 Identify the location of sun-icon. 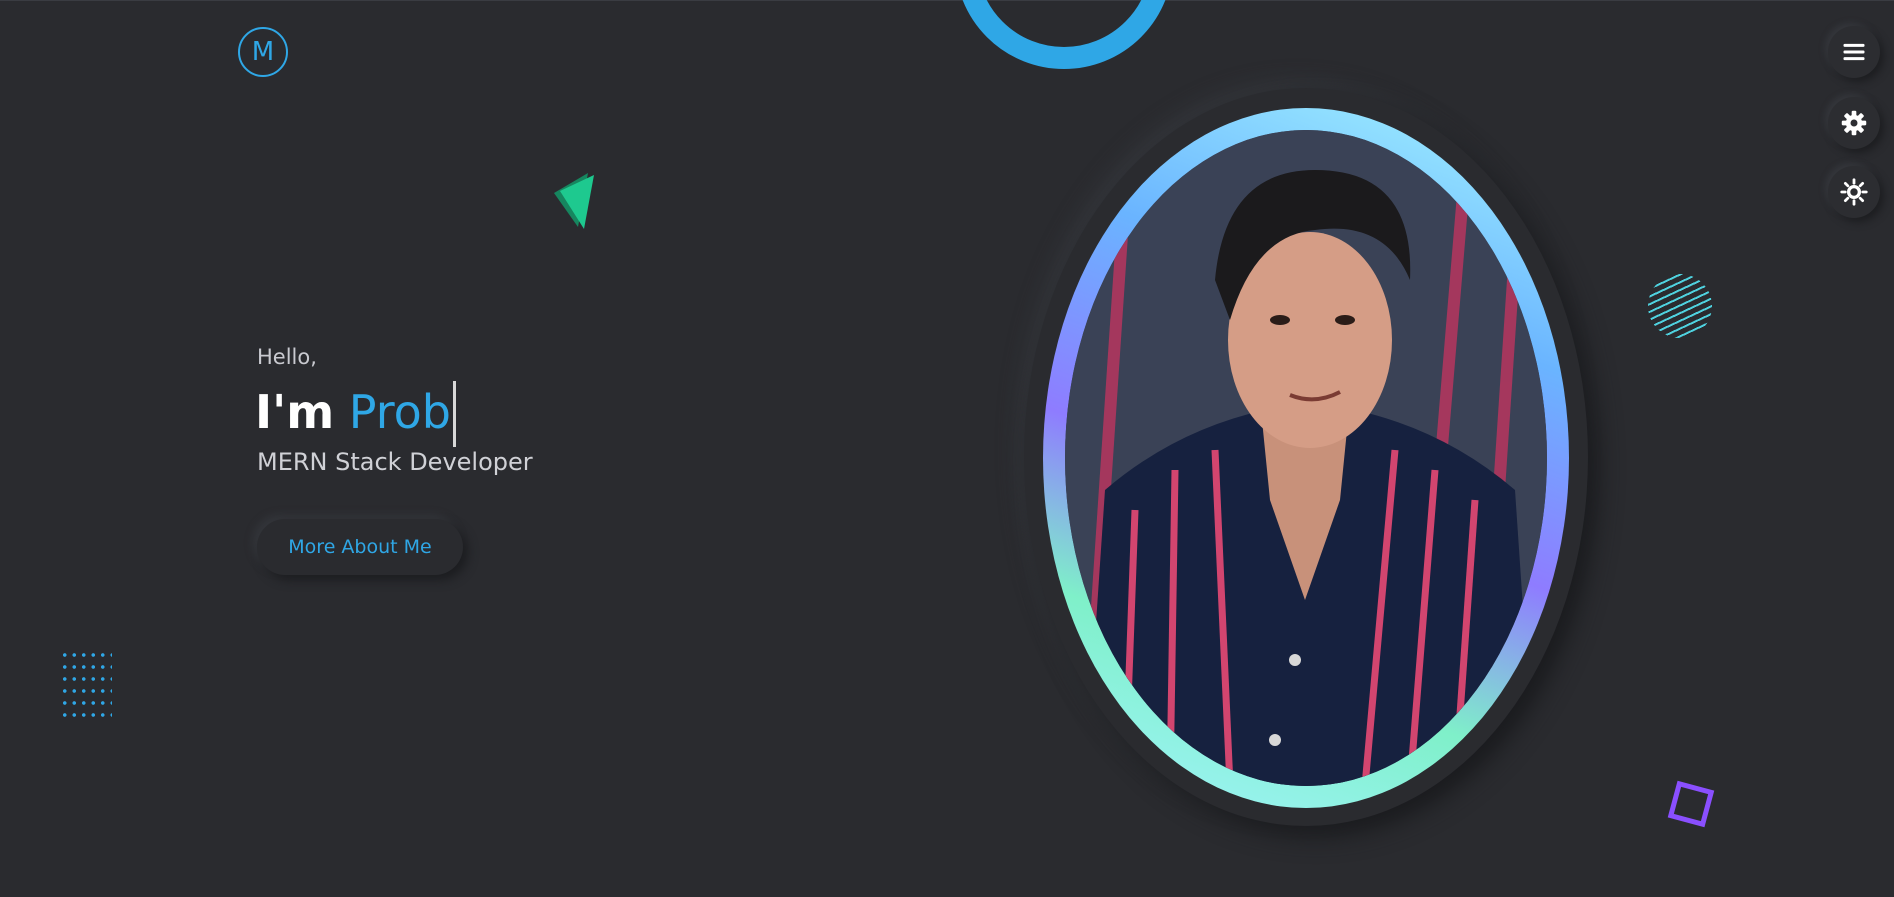
(1854, 192).